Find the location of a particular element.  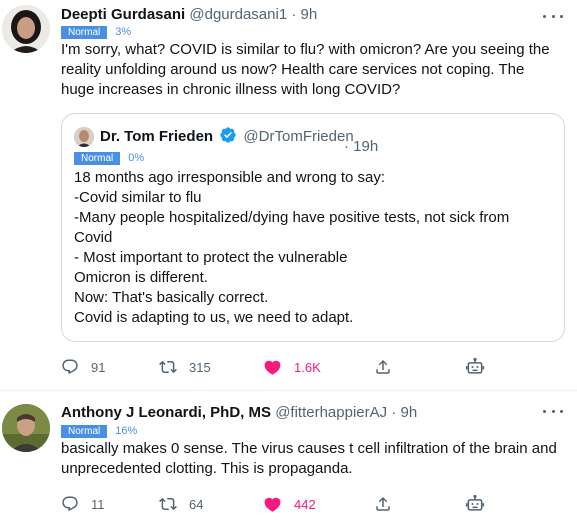

action-bar: 11 64 442 is located at coordinates (311, 504).